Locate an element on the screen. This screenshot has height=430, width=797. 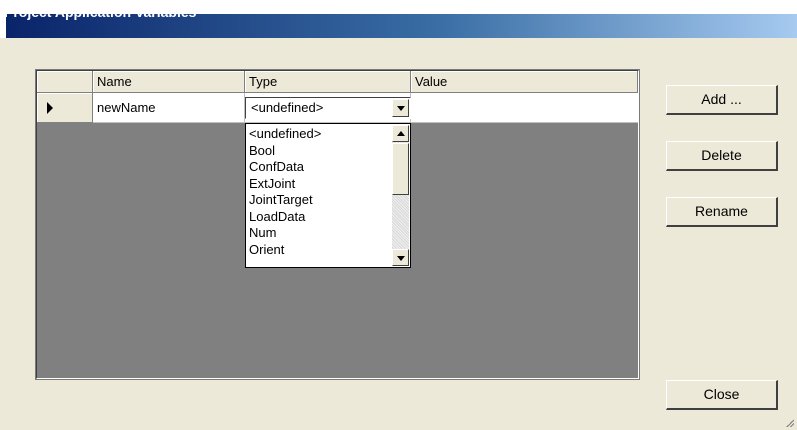
scroll-thumb is located at coordinates (400, 169).